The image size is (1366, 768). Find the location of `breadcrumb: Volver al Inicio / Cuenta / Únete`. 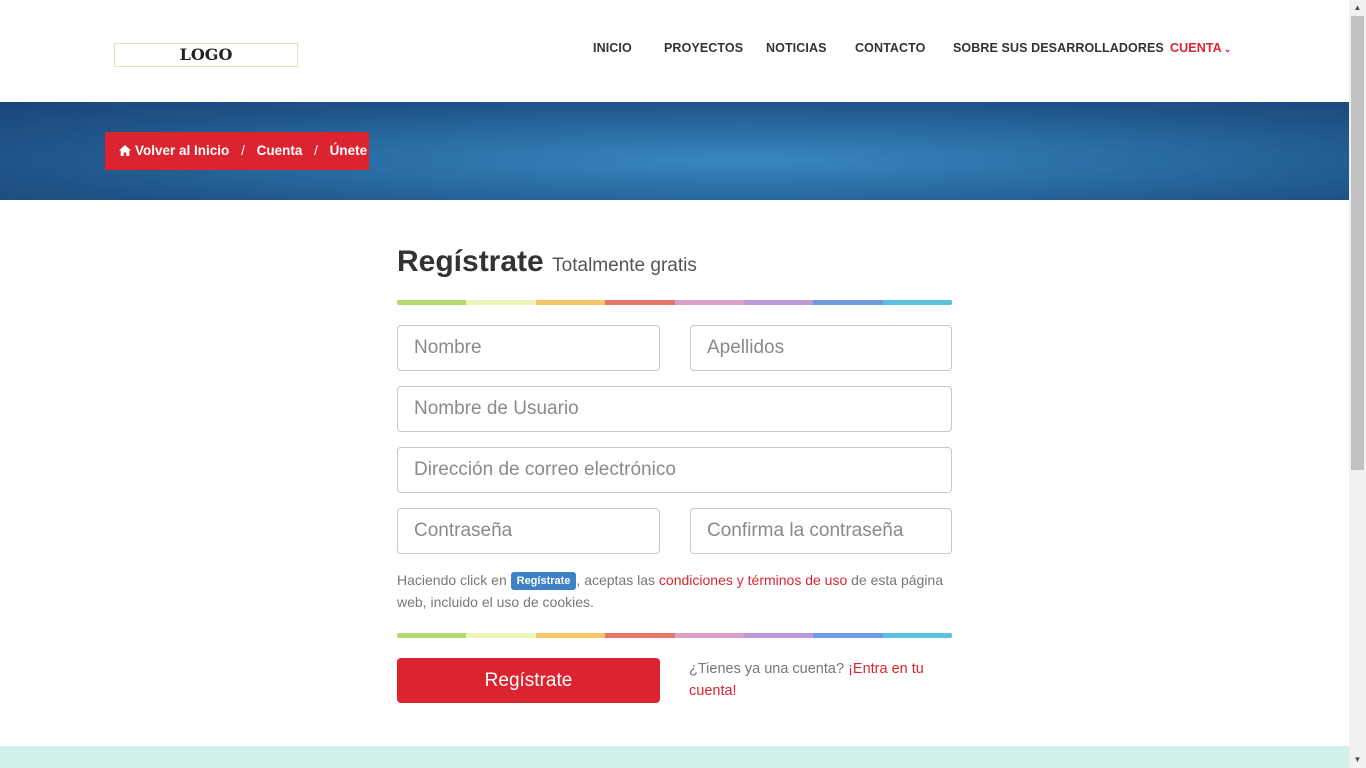

breadcrumb: Volver al Inicio / Cuenta / Únete is located at coordinates (237, 151).